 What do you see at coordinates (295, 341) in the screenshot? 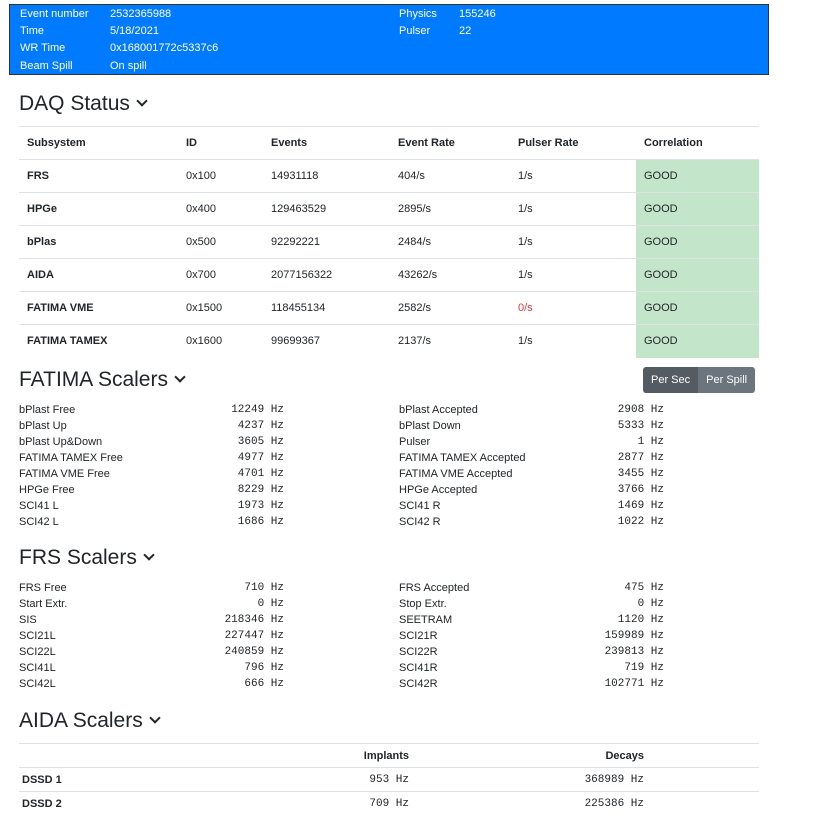
I see `events: 99699367` at bounding box center [295, 341].